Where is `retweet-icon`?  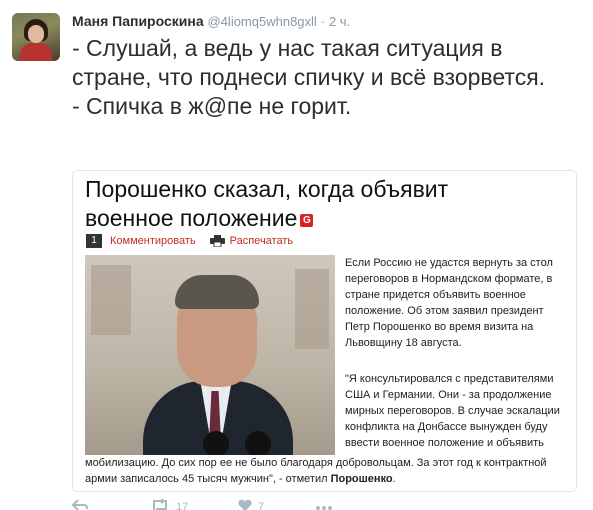 retweet-icon is located at coordinates (160, 504).